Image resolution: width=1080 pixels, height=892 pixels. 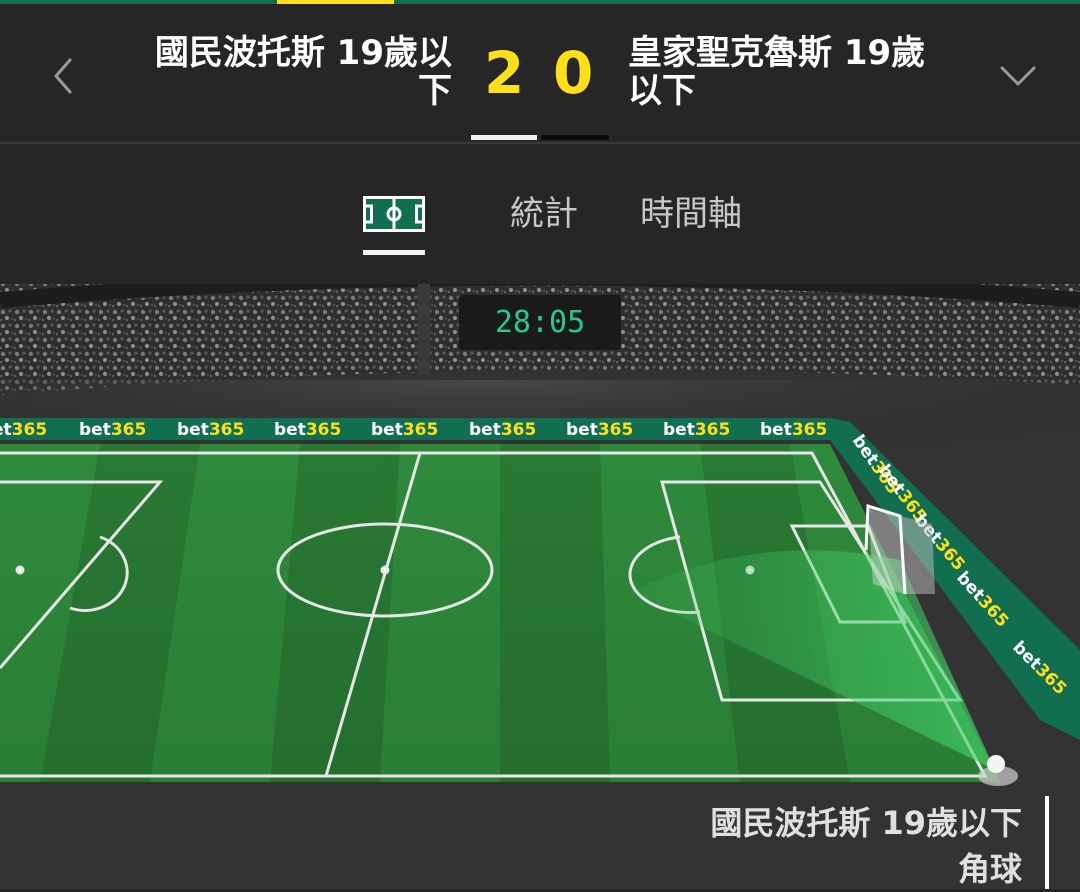 What do you see at coordinates (989, 869) in the screenshot?
I see `event-type: 角球` at bounding box center [989, 869].